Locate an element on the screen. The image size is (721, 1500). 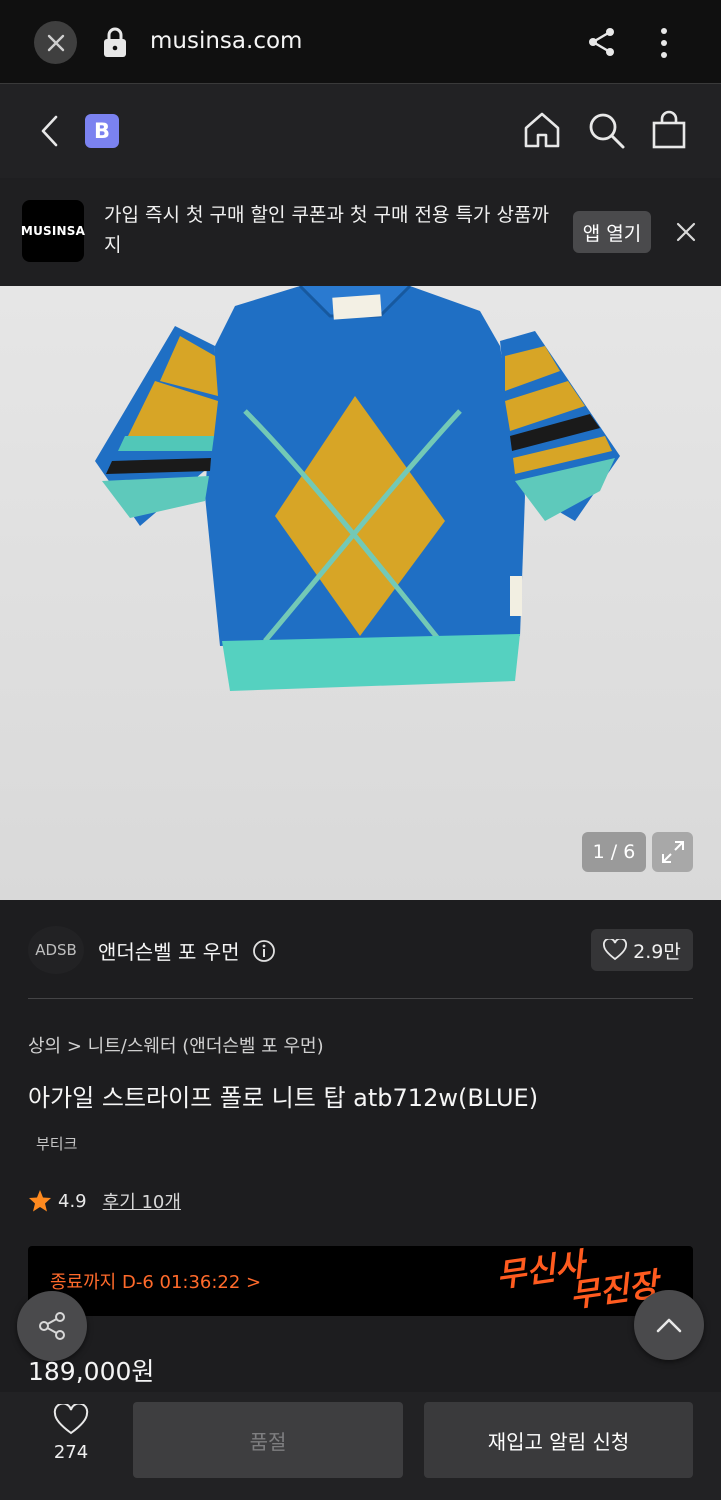
reviews-link: 후기 10개 is located at coordinates (142, 1201).